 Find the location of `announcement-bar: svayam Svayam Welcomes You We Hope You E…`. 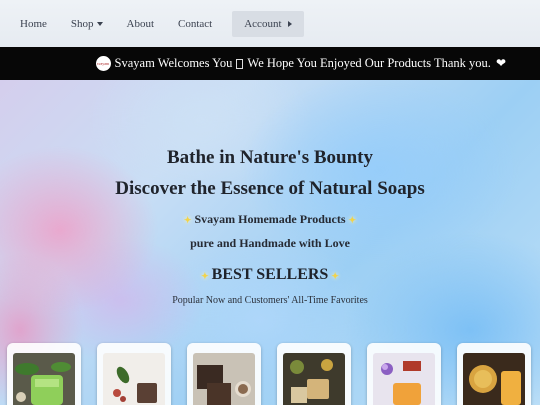

announcement-bar: svayam Svayam Welcomes You We Hope You E… is located at coordinates (270, 63).